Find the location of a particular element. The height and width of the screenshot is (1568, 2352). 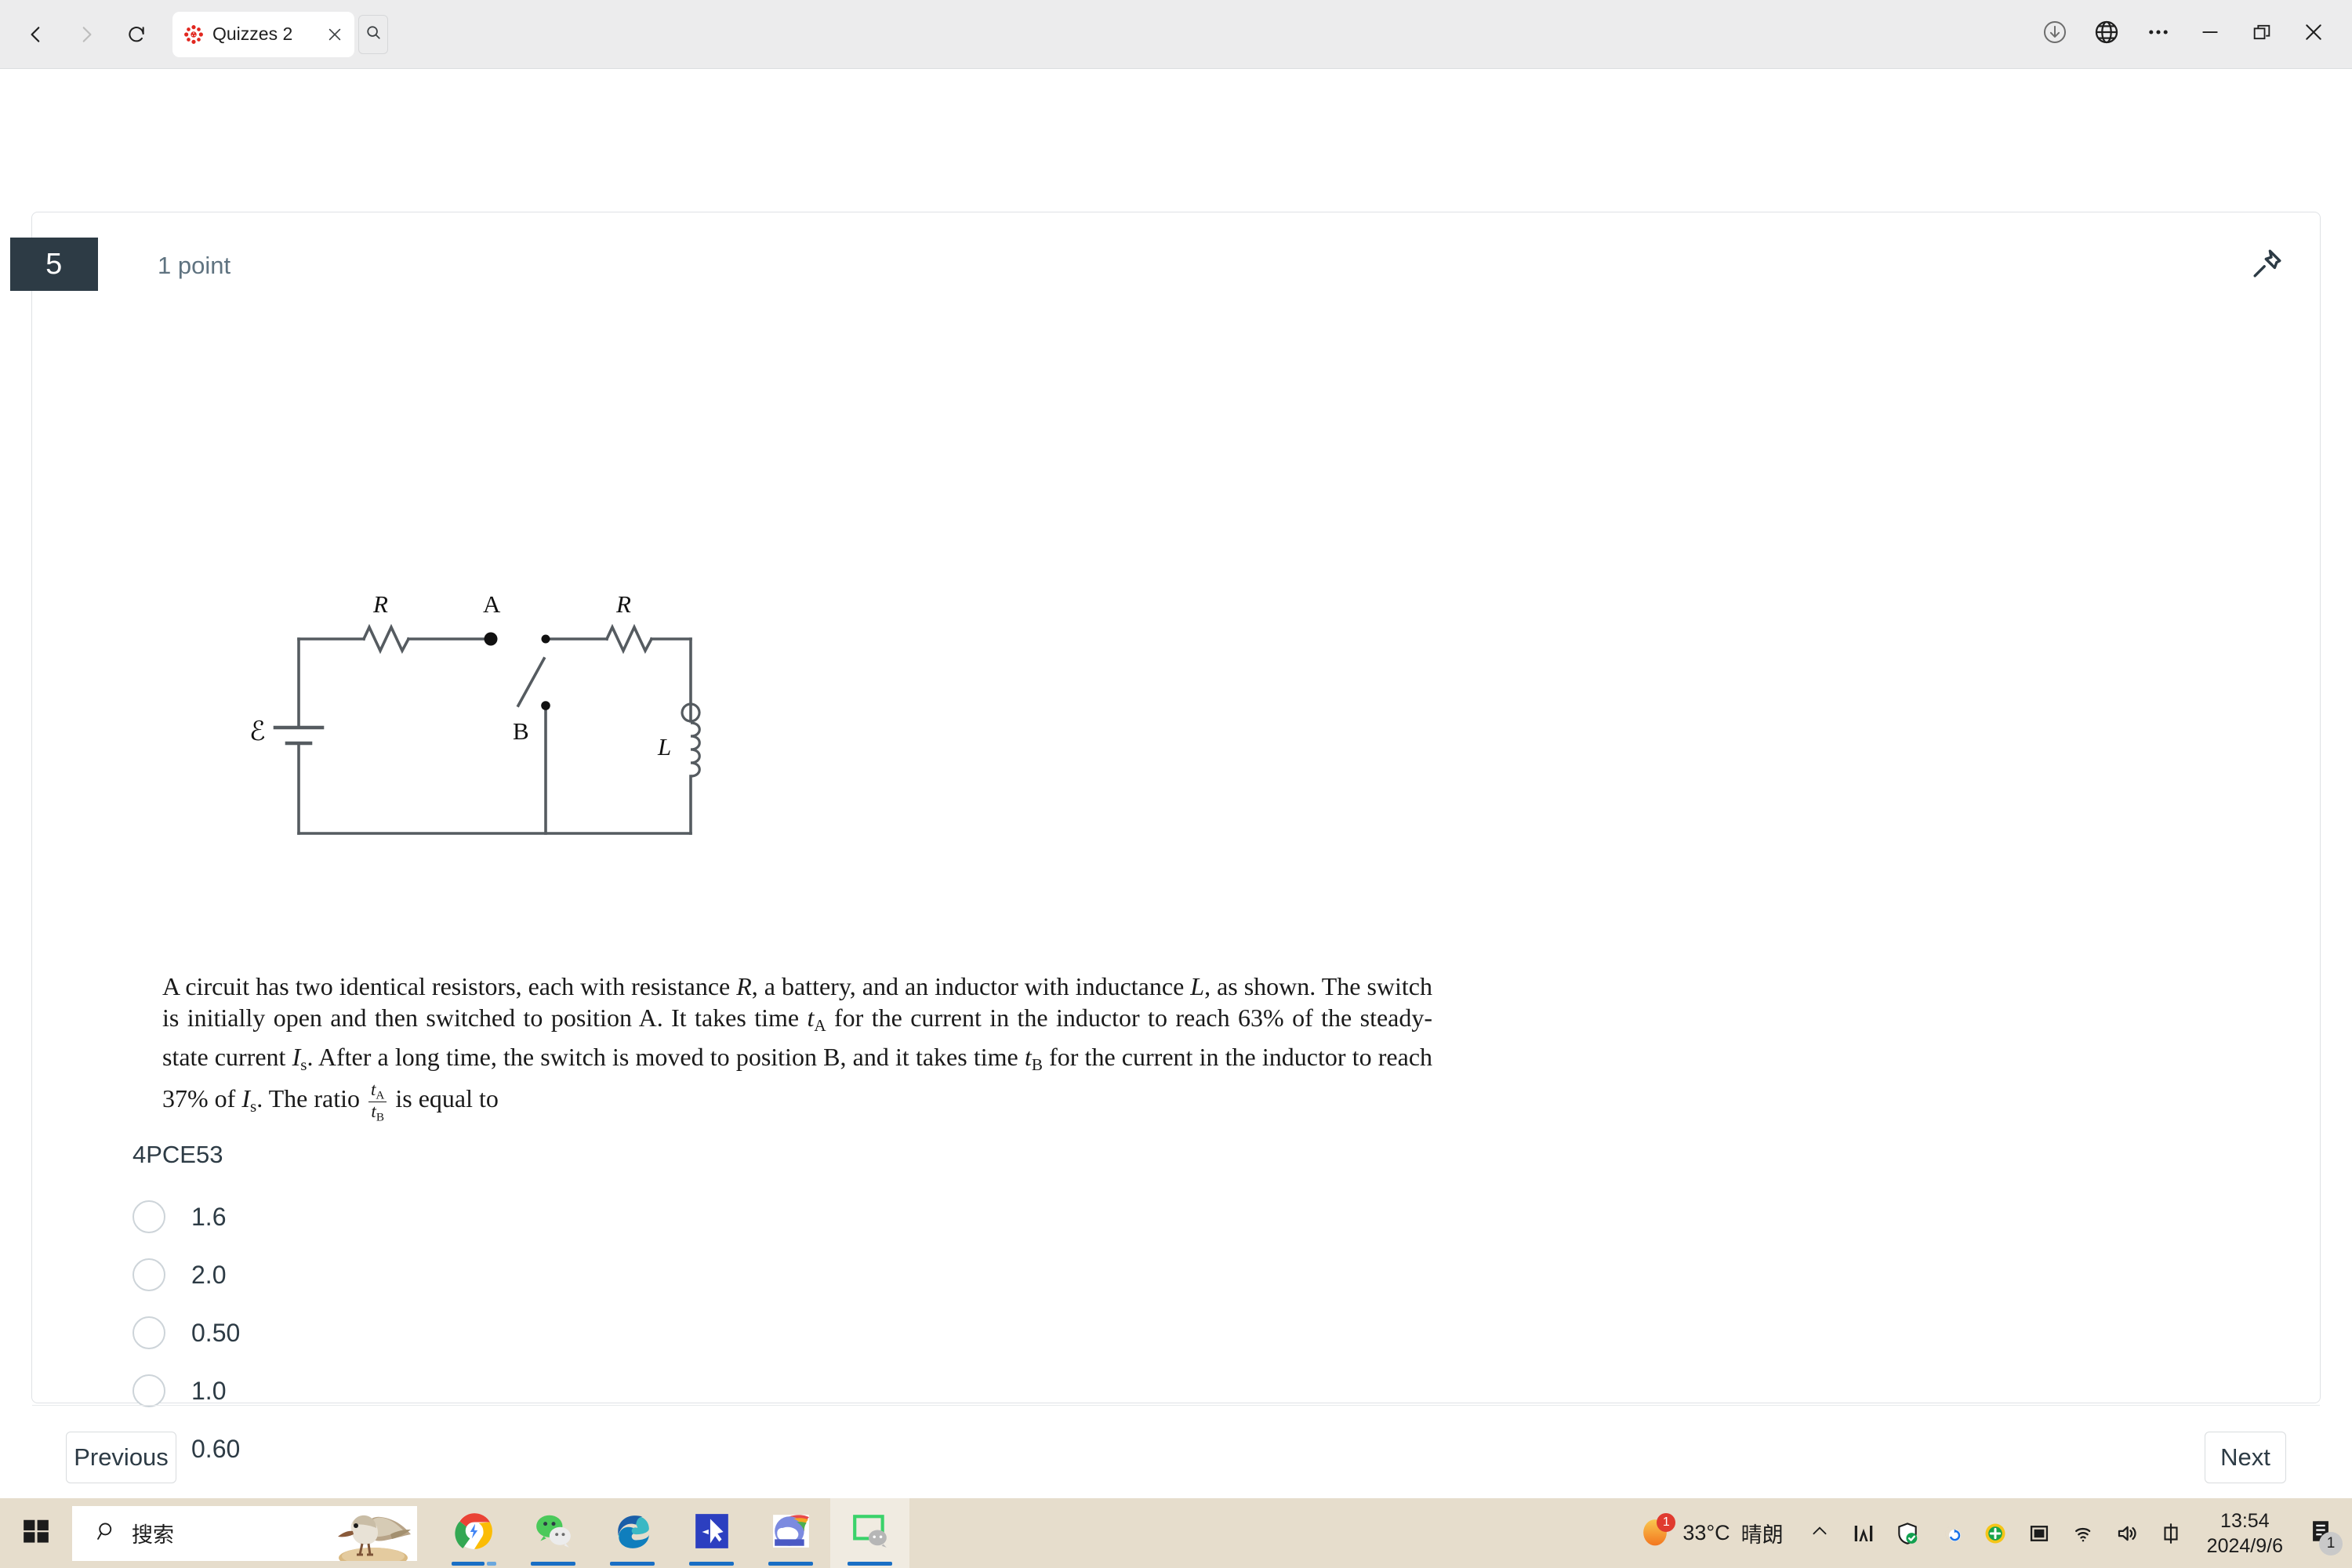

taskbar-app-weather is located at coordinates (790, 1533).